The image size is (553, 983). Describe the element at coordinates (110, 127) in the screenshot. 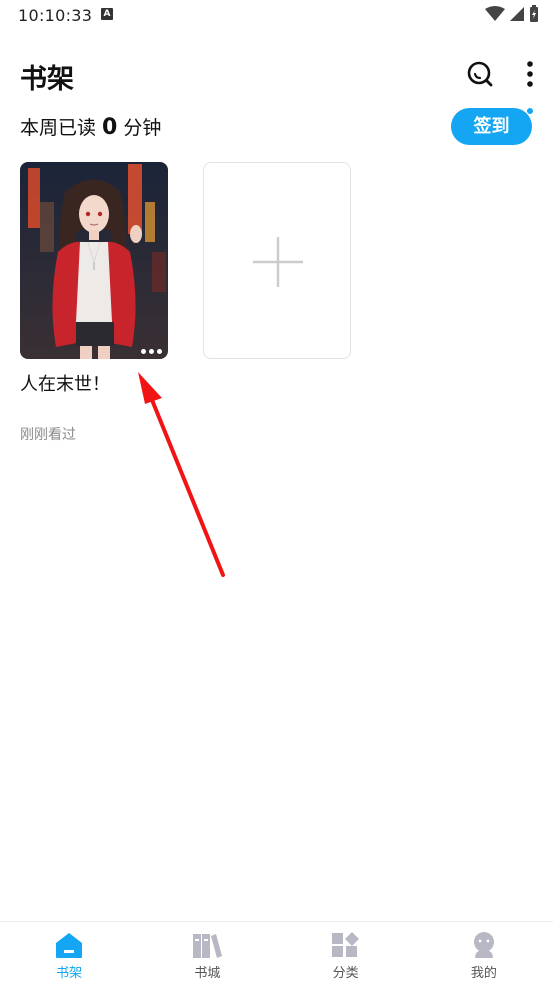

I see `stats-minutes: 0` at that location.